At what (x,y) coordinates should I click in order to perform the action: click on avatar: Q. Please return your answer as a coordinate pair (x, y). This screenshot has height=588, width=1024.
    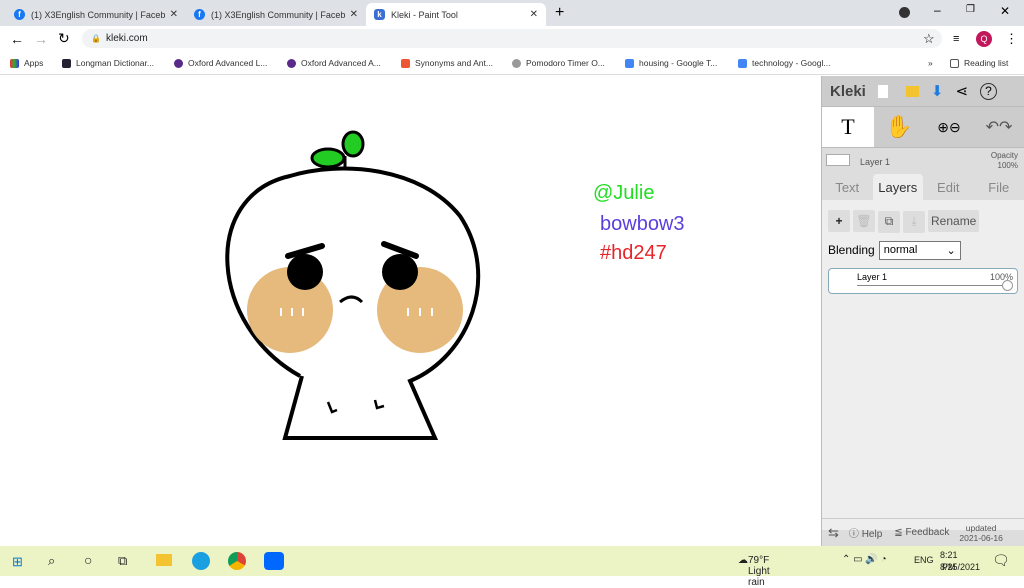
    Looking at the image, I should click on (984, 39).